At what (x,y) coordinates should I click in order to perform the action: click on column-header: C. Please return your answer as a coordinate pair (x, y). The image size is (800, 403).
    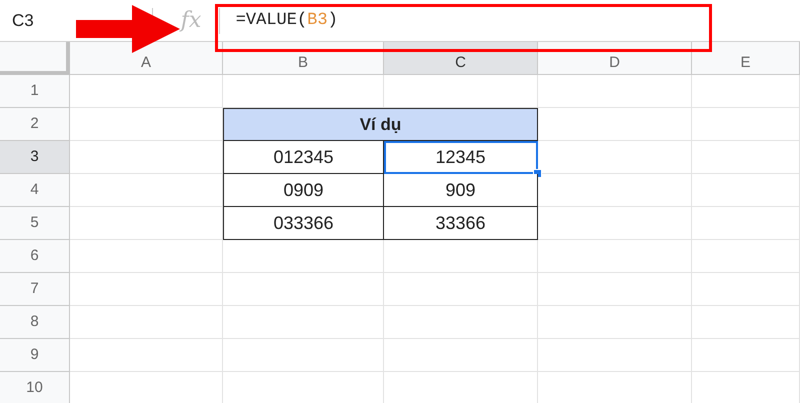
    Looking at the image, I should click on (461, 58).